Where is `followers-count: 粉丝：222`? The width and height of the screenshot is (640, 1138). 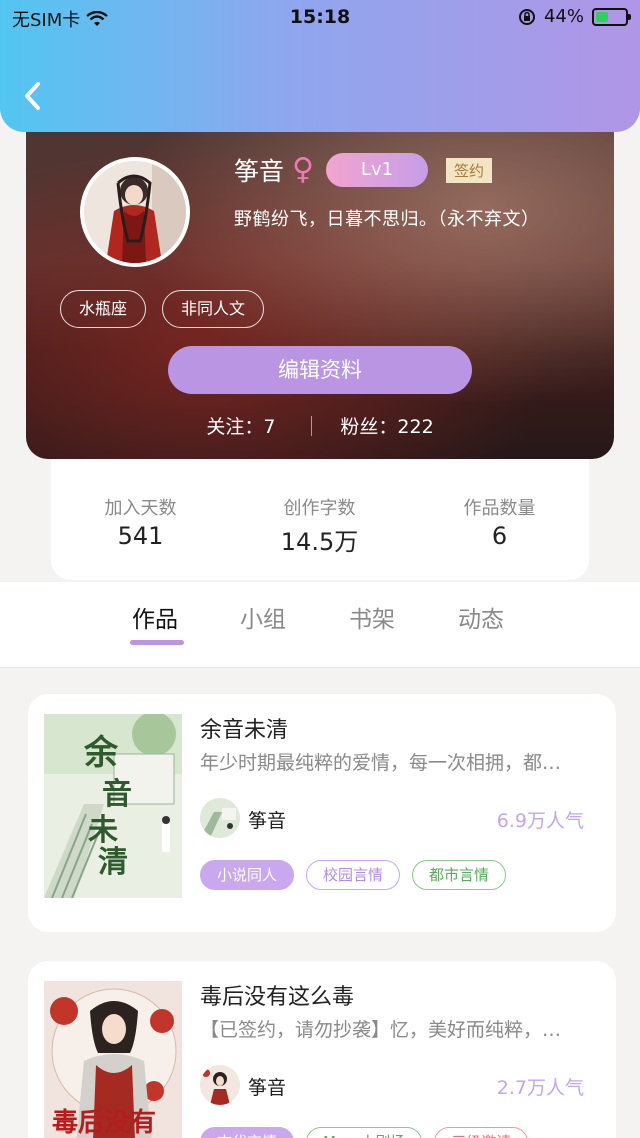
followers-count: 粉丝：222 is located at coordinates (386, 425).